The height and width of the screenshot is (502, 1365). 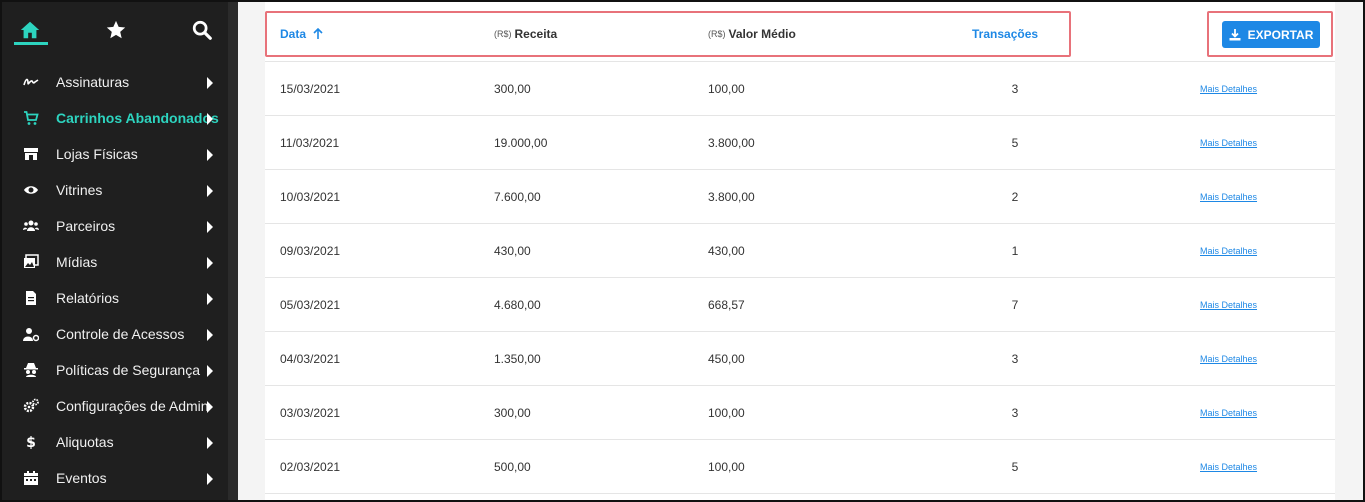 What do you see at coordinates (137, 118) in the screenshot?
I see `sidebar-item-label: Carrinhos Abandonados` at bounding box center [137, 118].